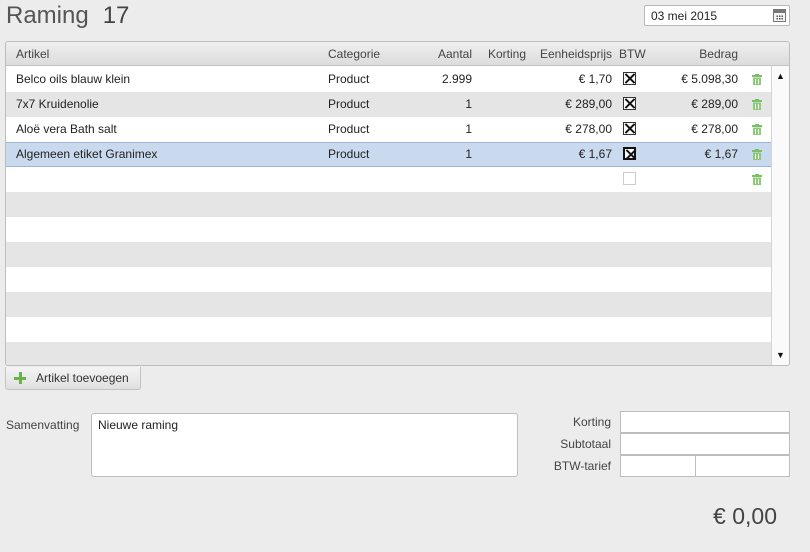 The image size is (810, 552). What do you see at coordinates (595, 154) in the screenshot?
I see `cell-eenheidsprijs: € 1,67` at bounding box center [595, 154].